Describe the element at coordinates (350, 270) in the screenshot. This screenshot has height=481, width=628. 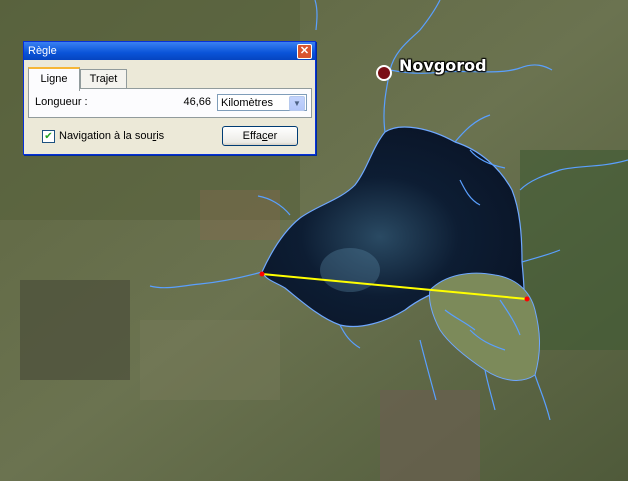
I see `lake-haze` at that location.